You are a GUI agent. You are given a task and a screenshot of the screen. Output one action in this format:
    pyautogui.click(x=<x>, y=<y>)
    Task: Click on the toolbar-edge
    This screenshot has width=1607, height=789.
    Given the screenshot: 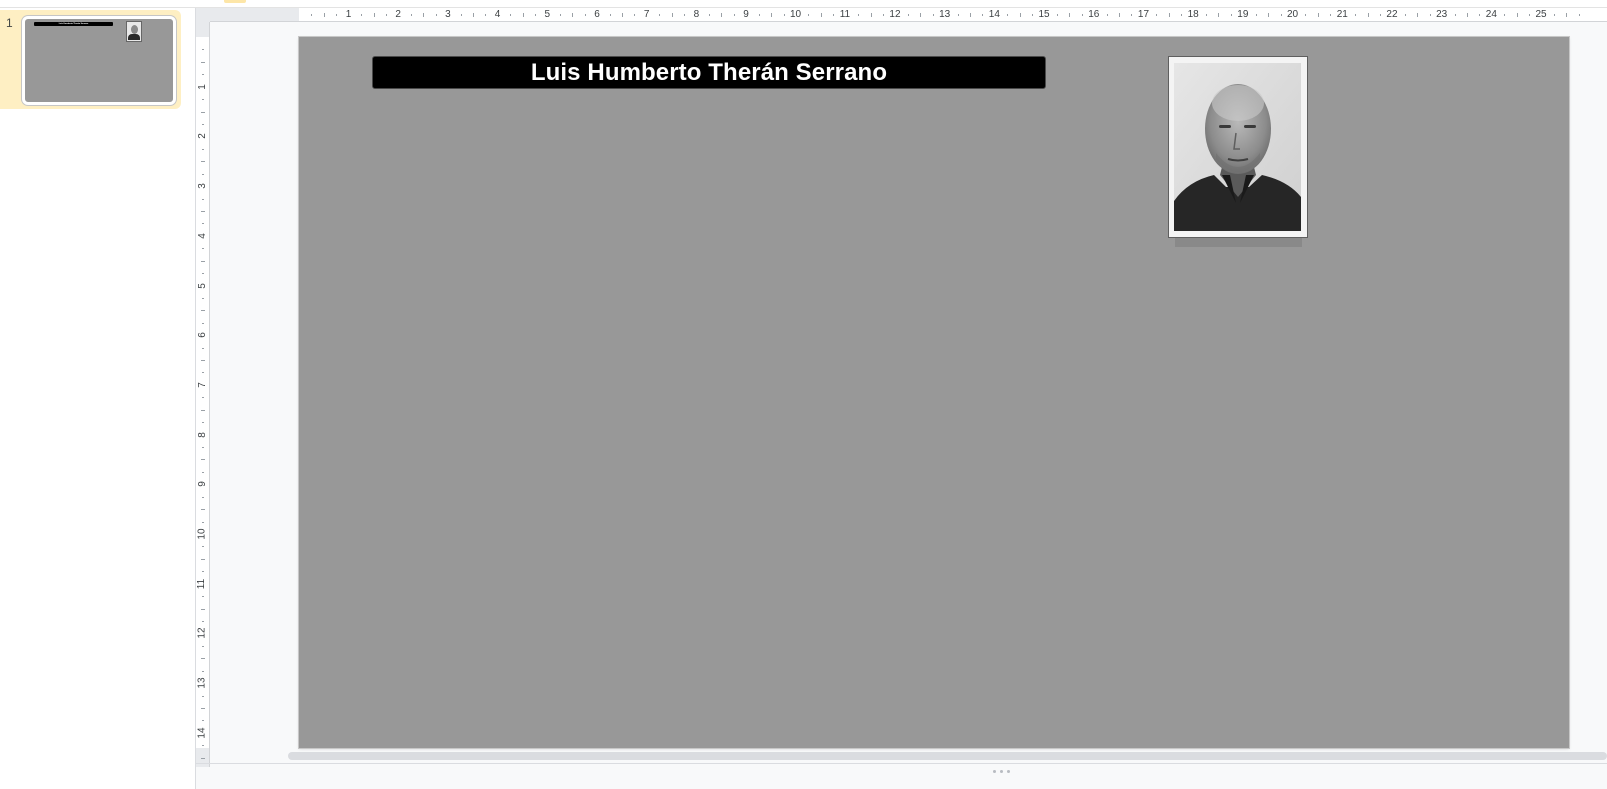 What is the action you would take?
    pyautogui.click(x=803, y=4)
    